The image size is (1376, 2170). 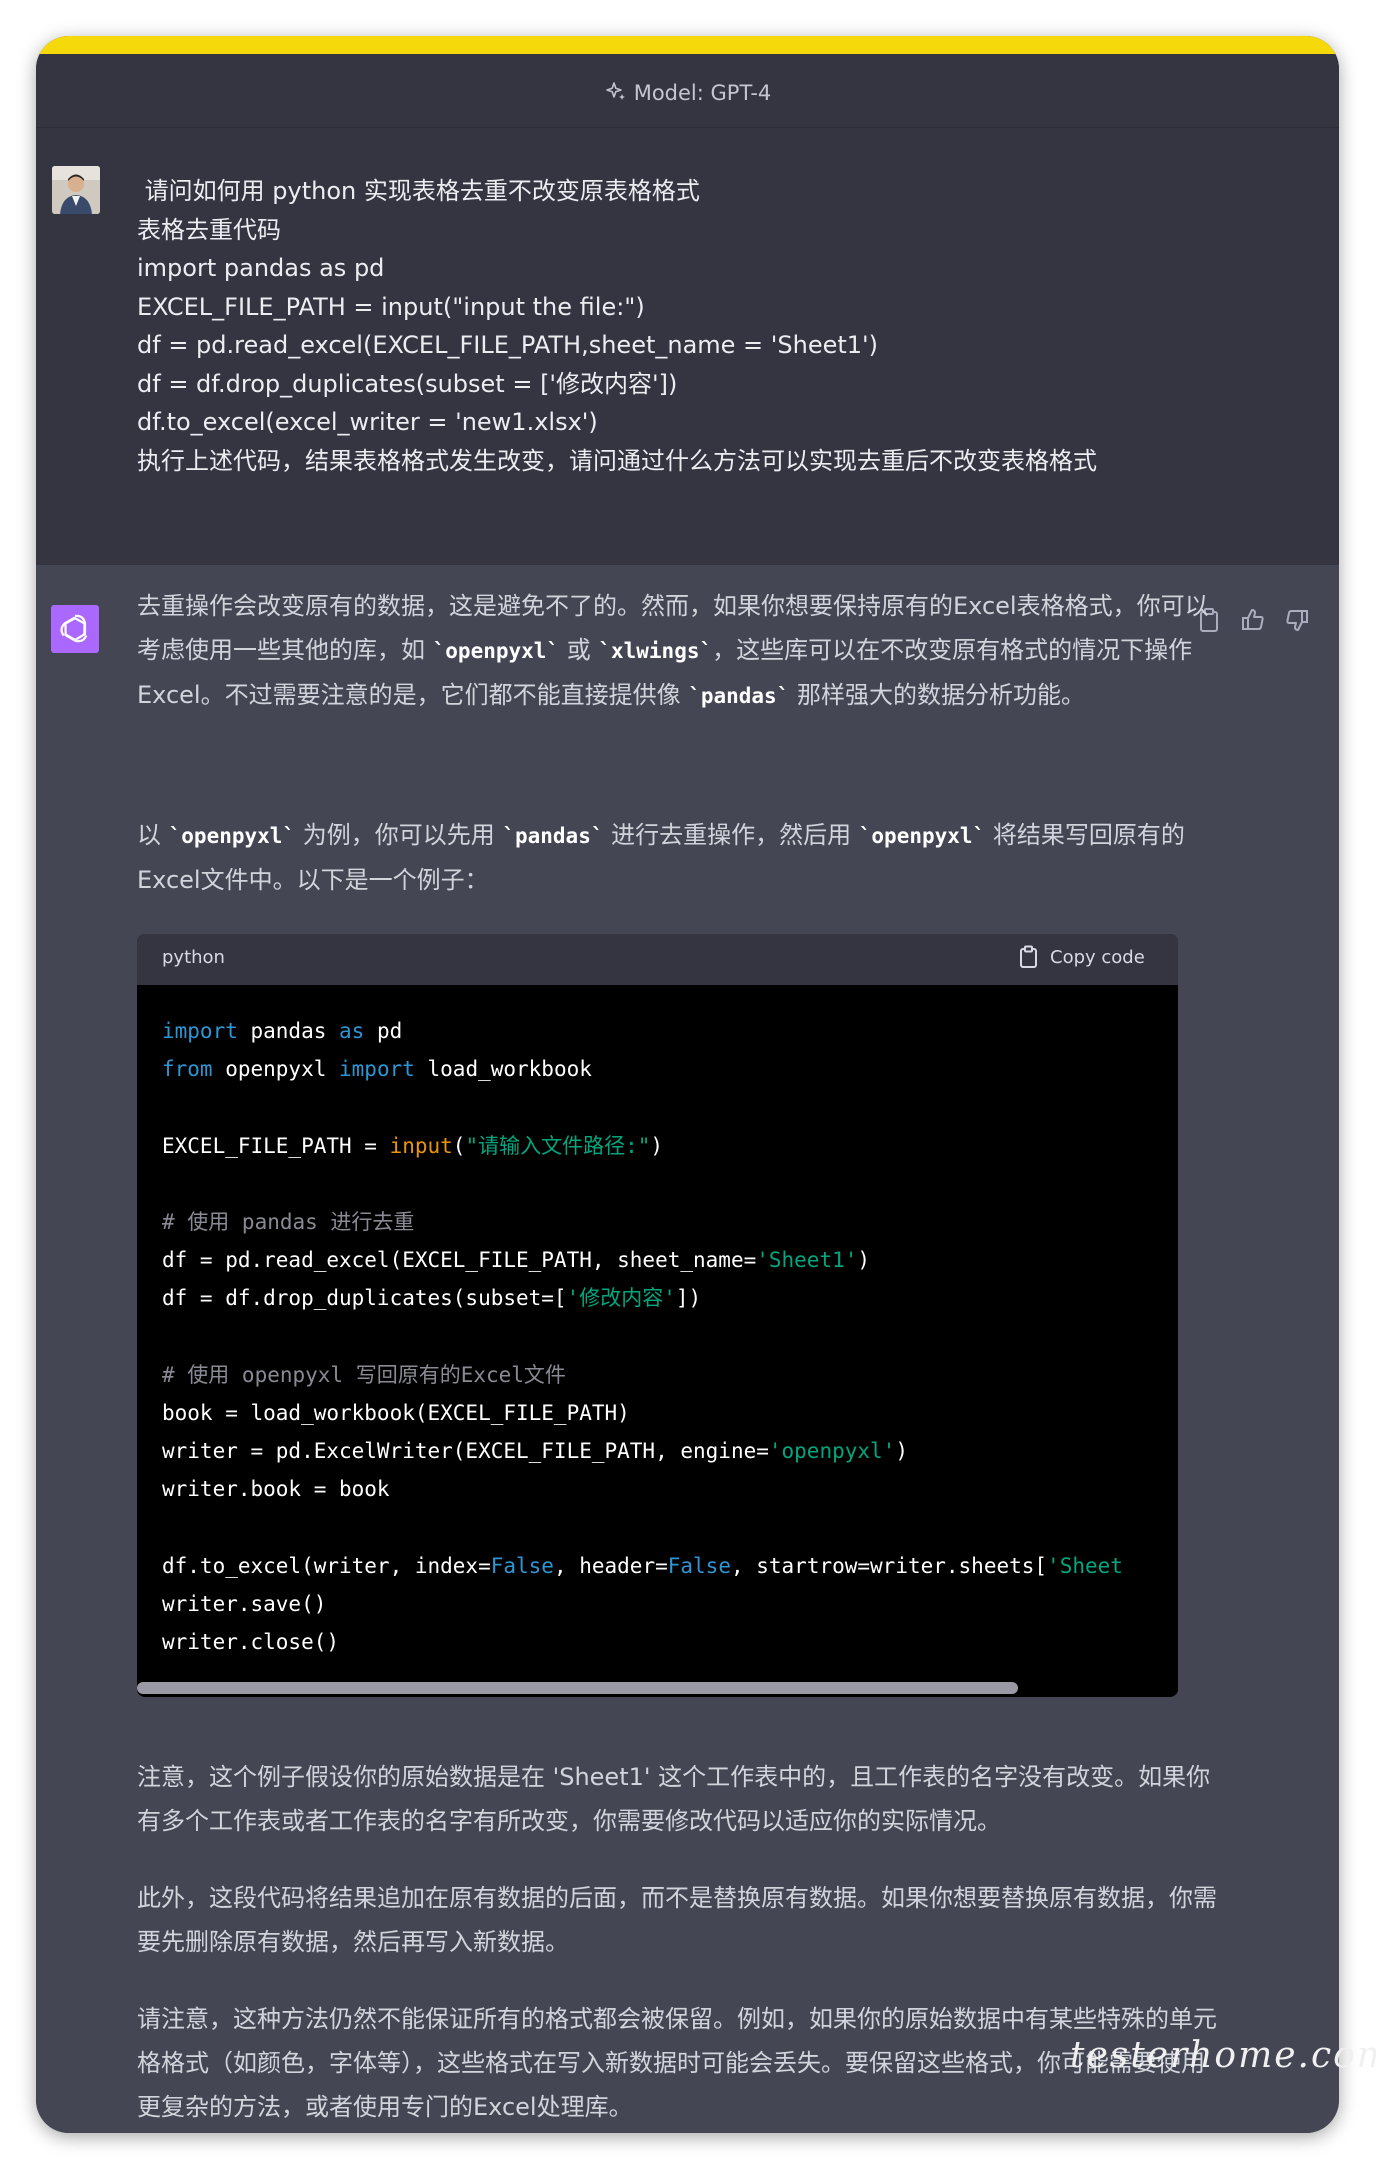 I want to click on code-token: ]), so click(x=688, y=1298).